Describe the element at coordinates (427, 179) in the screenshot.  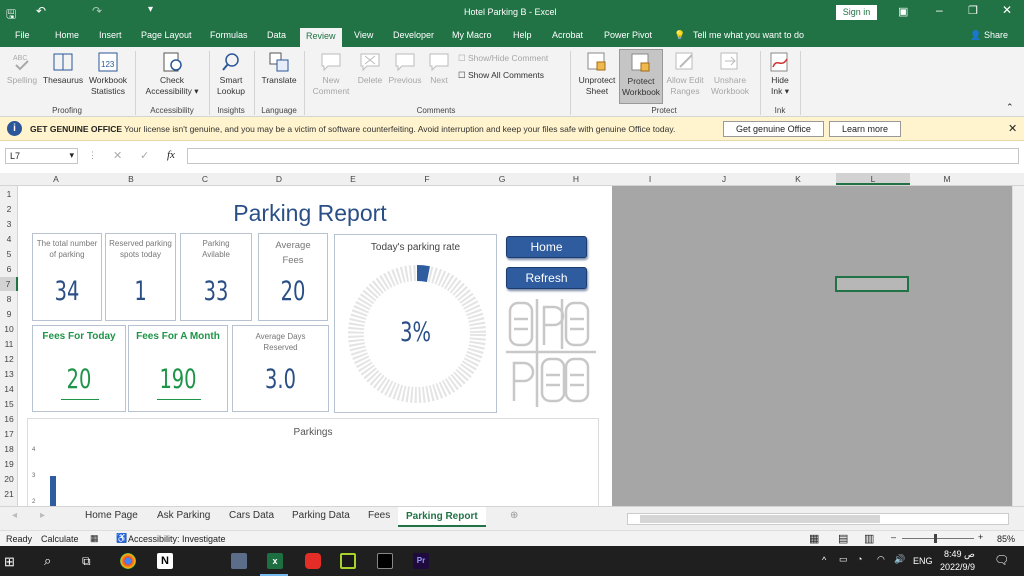
I see `column-header: F` at that location.